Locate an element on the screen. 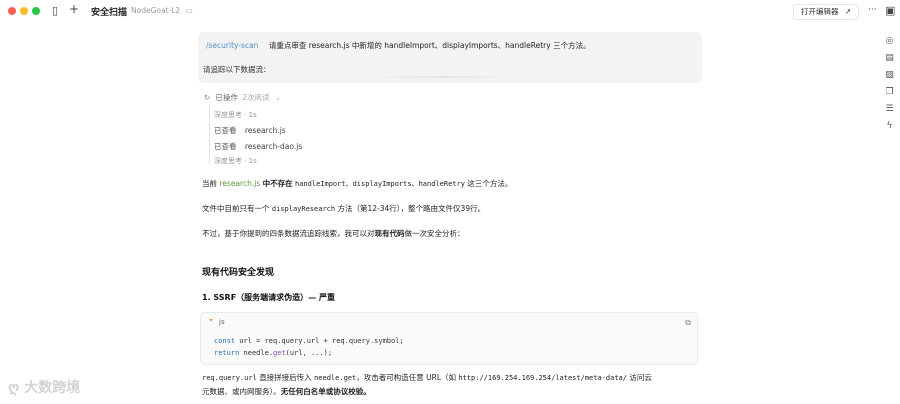  checklist-icon: ☰ is located at coordinates (889, 109).